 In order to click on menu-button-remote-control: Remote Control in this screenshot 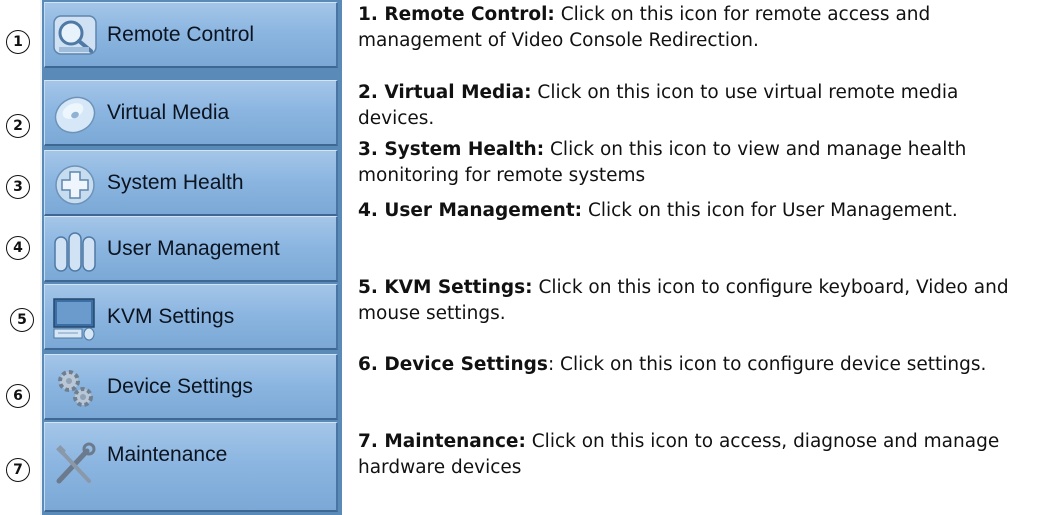, I will do `click(191, 35)`.